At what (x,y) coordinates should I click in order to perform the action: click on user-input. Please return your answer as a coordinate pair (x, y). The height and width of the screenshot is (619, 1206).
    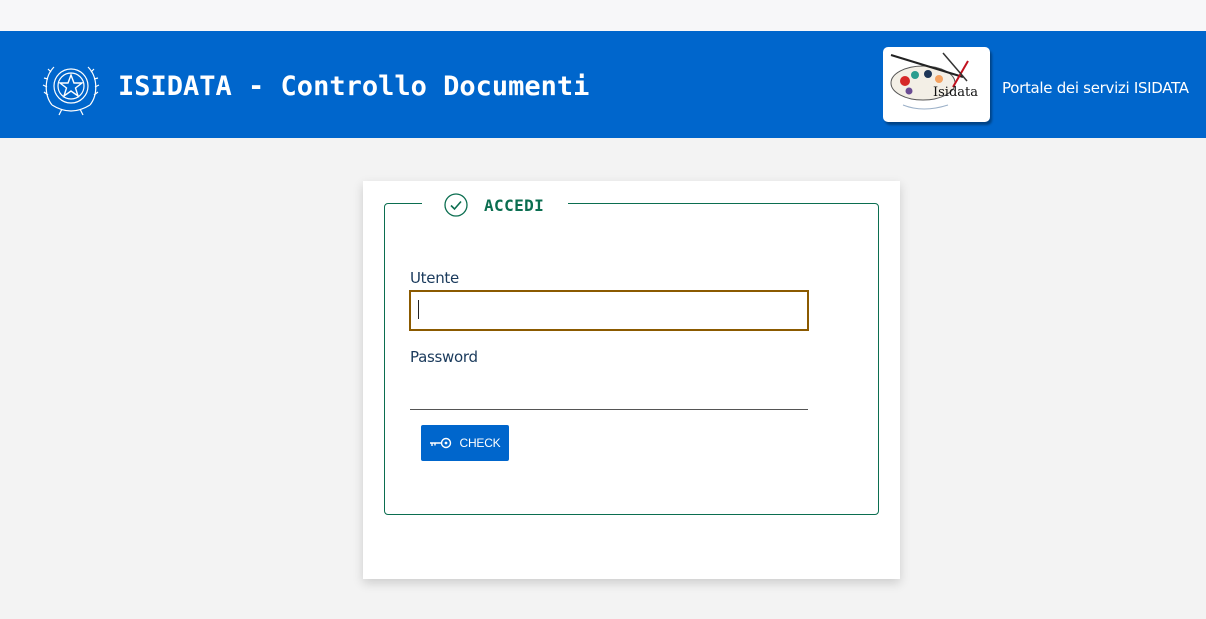
    Looking at the image, I should click on (609, 310).